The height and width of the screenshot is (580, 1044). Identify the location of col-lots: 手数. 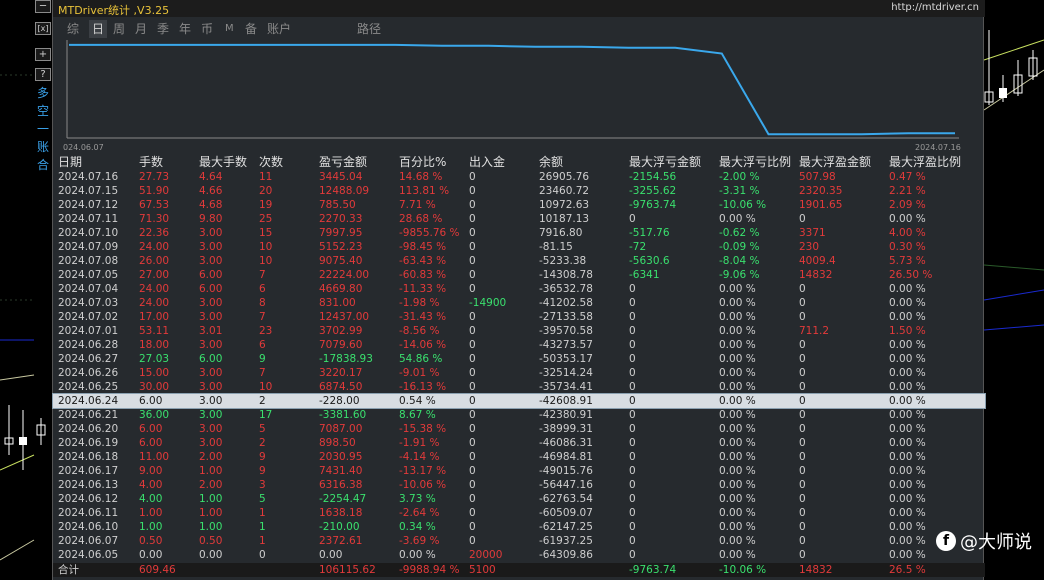
(151, 162).